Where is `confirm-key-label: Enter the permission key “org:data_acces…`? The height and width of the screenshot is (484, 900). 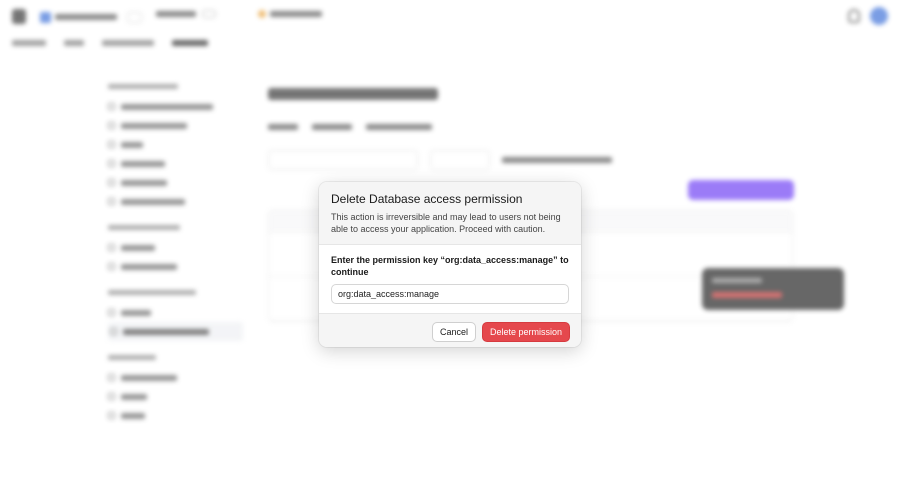
confirm-key-label: Enter the permission key “org:data_acces… is located at coordinates (450, 266).